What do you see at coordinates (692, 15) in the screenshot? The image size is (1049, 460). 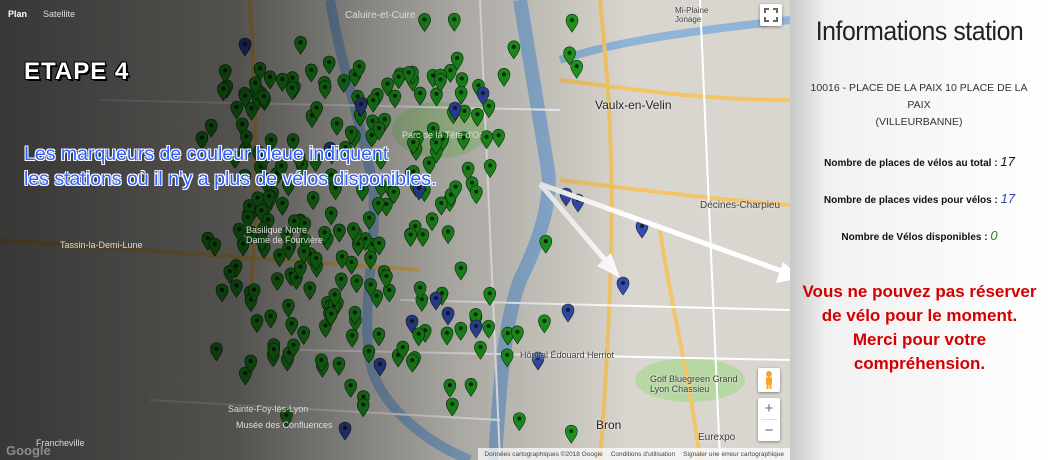 I see `place-label: Mi-Plaine Jonage` at bounding box center [692, 15].